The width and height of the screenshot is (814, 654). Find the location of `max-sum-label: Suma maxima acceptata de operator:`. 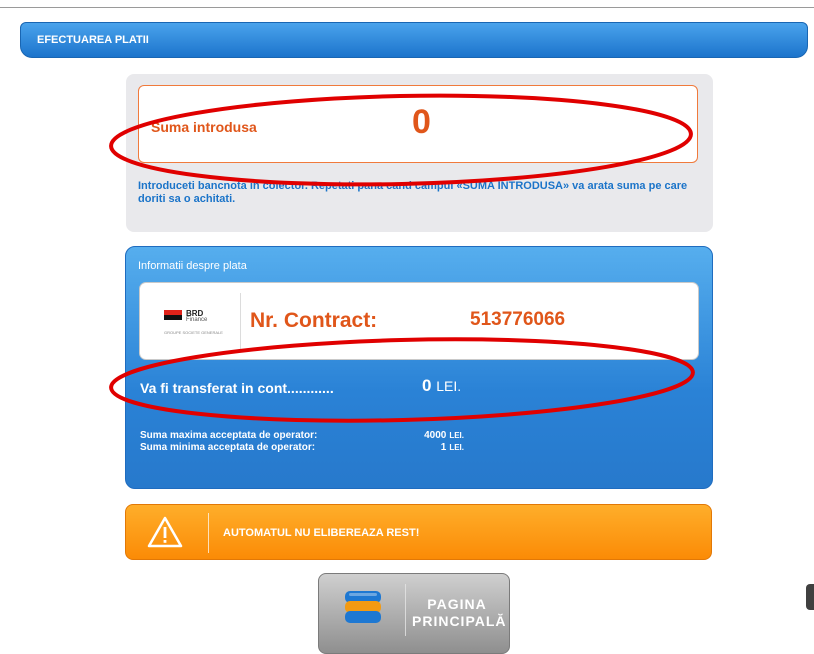

max-sum-label: Suma maxima acceptata de operator: is located at coordinates (229, 435).